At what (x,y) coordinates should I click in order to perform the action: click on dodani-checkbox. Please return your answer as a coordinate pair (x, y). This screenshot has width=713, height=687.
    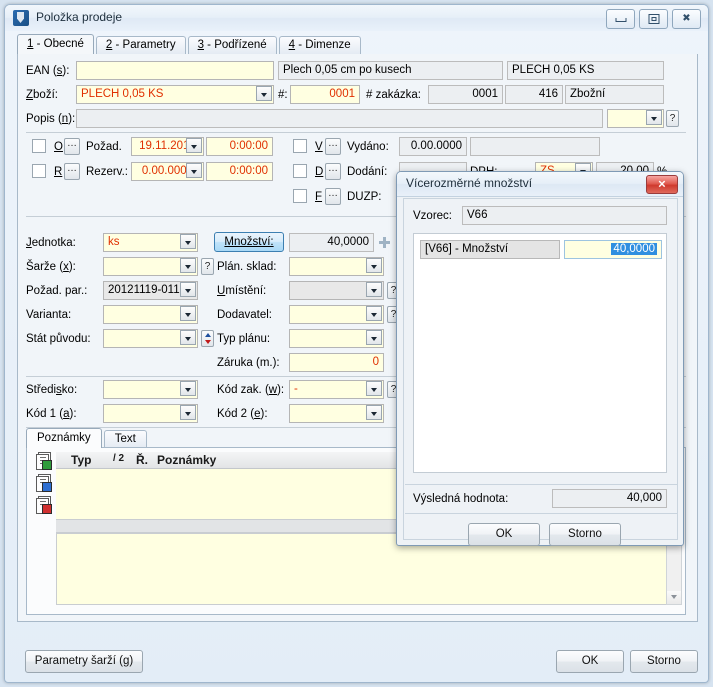
    Looking at the image, I should click on (300, 171).